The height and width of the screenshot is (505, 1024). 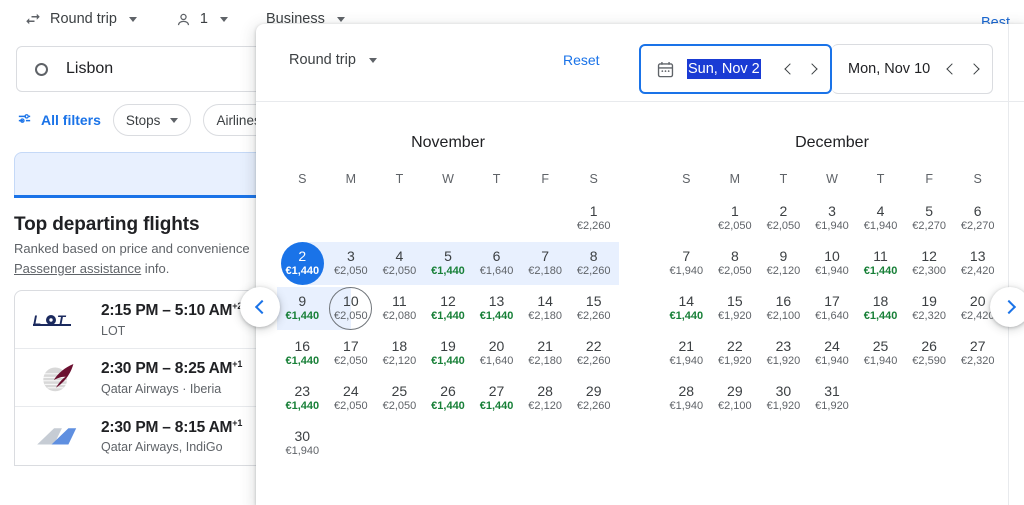 What do you see at coordinates (735, 398) in the screenshot?
I see `calendar-day-cell: 29 €2,100` at bounding box center [735, 398].